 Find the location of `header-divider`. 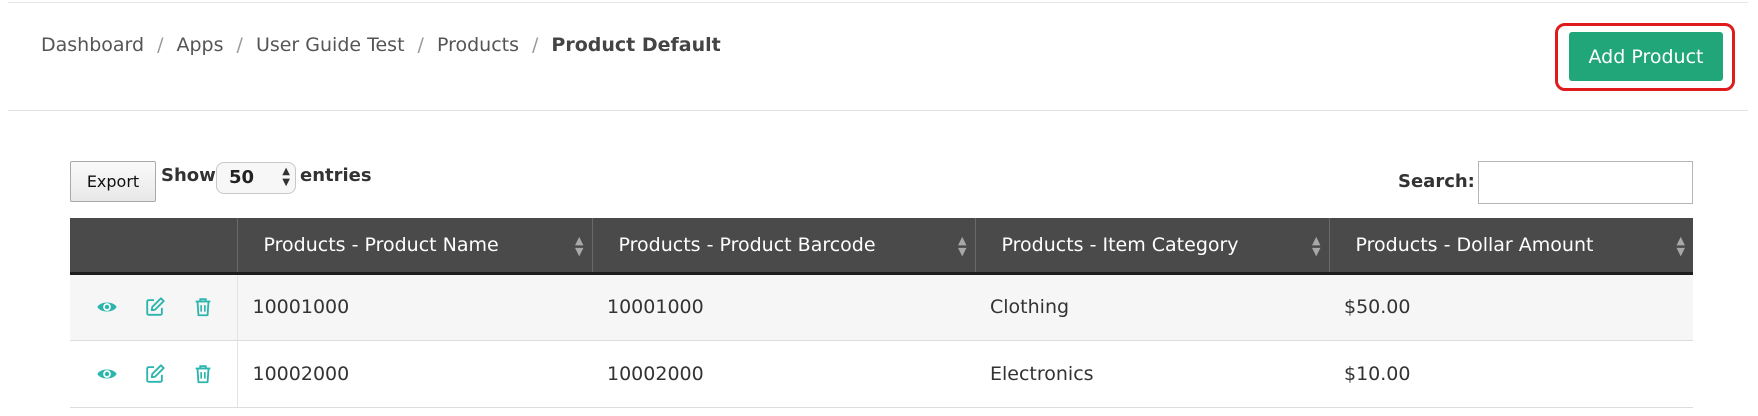

header-divider is located at coordinates (878, 110).